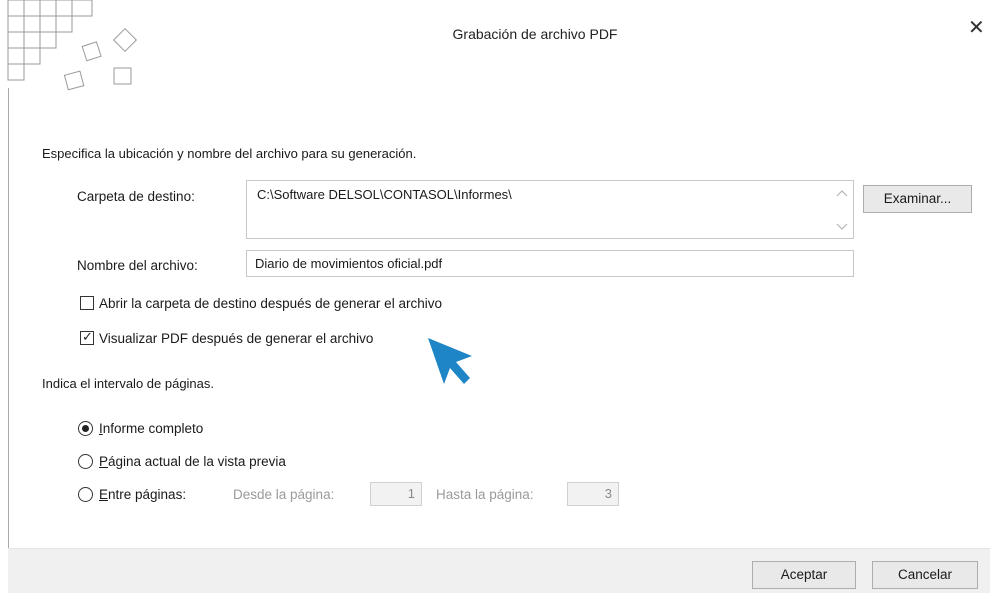 The height and width of the screenshot is (593, 990). What do you see at coordinates (593, 494) in the screenshot?
I see `to-page-field: 3` at bounding box center [593, 494].